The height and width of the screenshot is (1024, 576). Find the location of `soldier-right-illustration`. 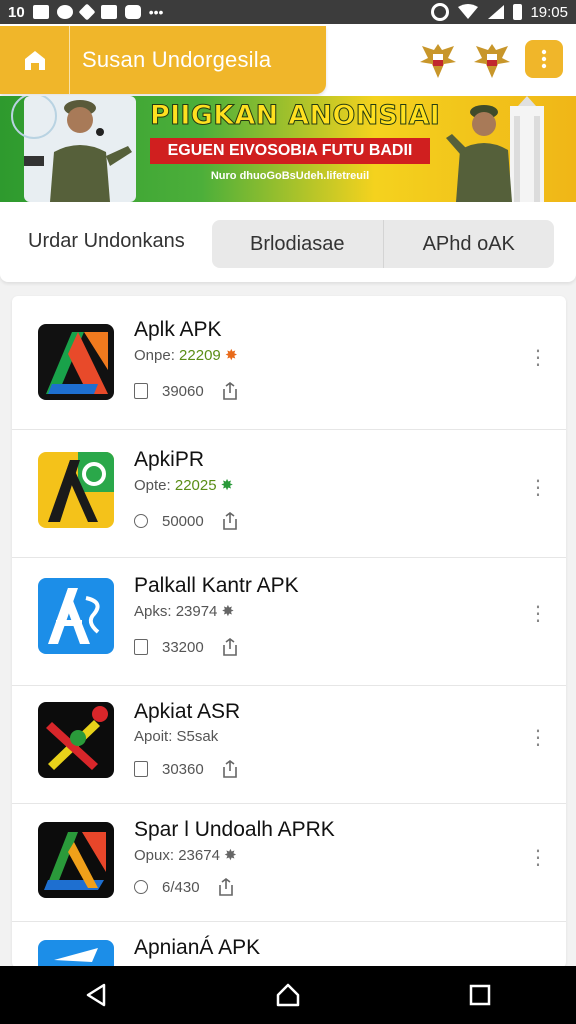

soldier-right-illustration is located at coordinates (495, 149).